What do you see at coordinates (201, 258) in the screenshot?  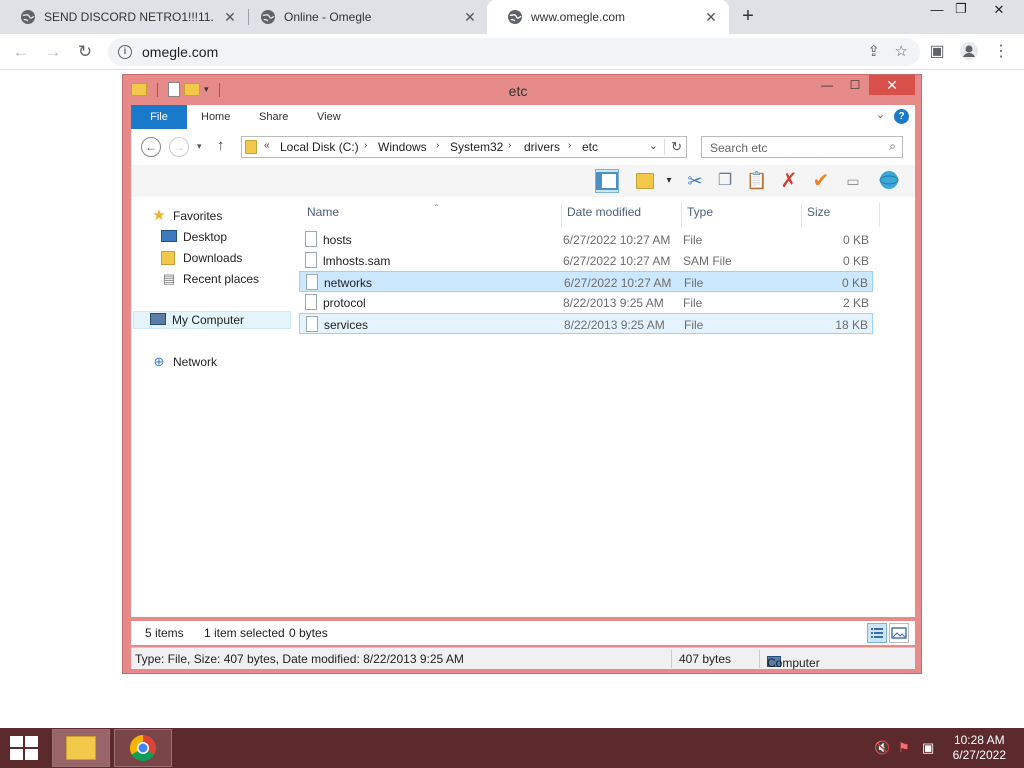 I see `nav-downloads: Downloads` at bounding box center [201, 258].